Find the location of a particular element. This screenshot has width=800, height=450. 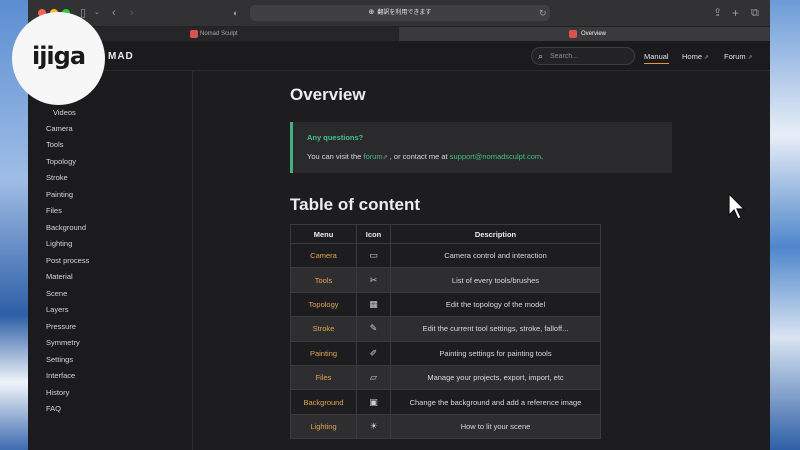

sidebar-item-files: Files is located at coordinates (54, 210).